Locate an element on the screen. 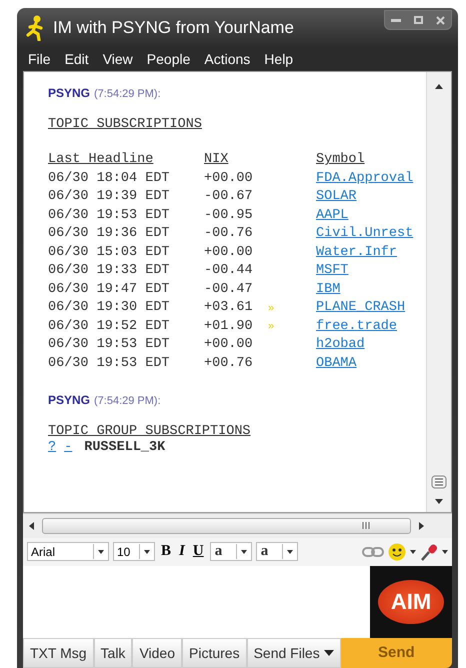  symbol-link: FDA.Approval is located at coordinates (365, 178).